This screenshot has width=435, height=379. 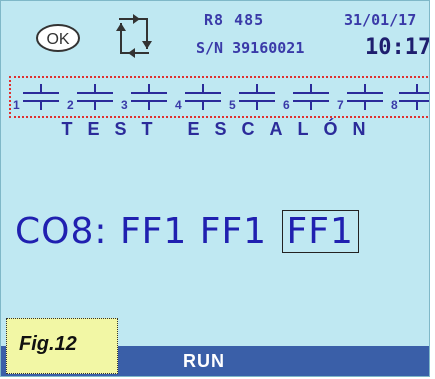 I want to click on capacitor-steps-row: 1 2 3 4 5 6 7 8, so click(x=219, y=97).